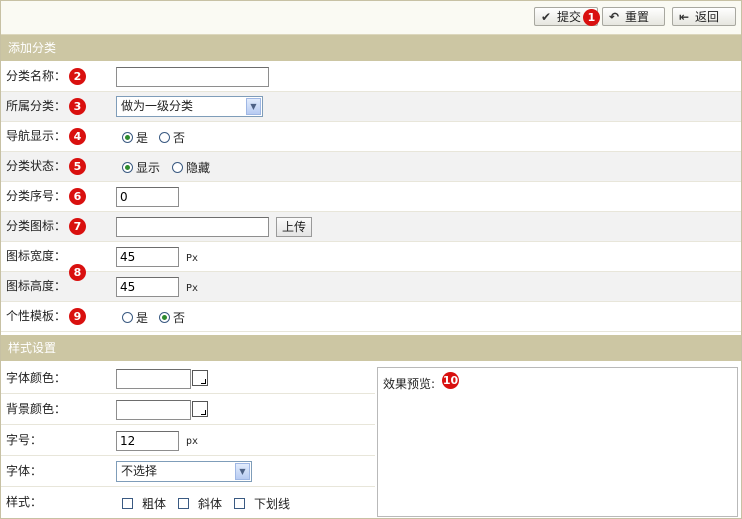 This screenshot has width=742, height=519. What do you see at coordinates (157, 106) in the screenshot?
I see `parent-category-value: 做为一级分类` at bounding box center [157, 106].